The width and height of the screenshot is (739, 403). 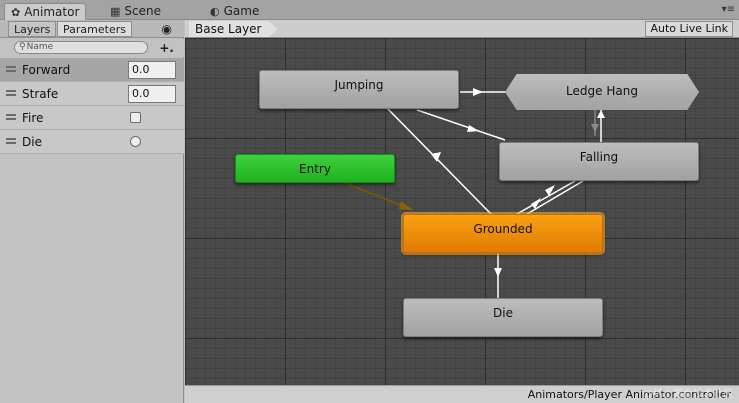 I want to click on tab-parameters: Parameters, so click(x=94, y=29).